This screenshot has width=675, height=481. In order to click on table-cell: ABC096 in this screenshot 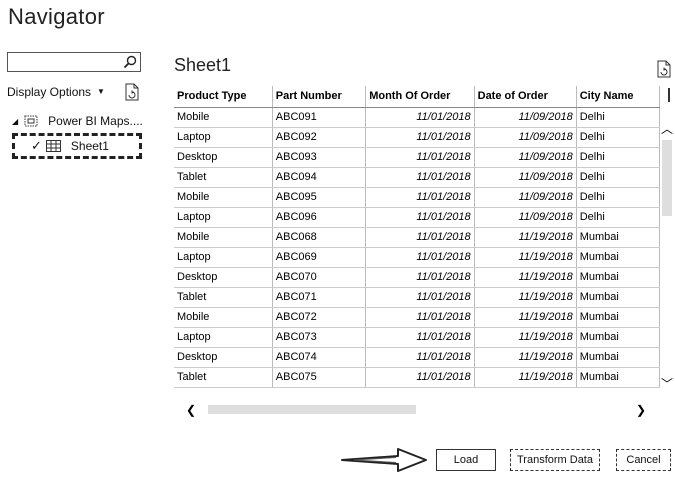, I will do `click(319, 217)`.